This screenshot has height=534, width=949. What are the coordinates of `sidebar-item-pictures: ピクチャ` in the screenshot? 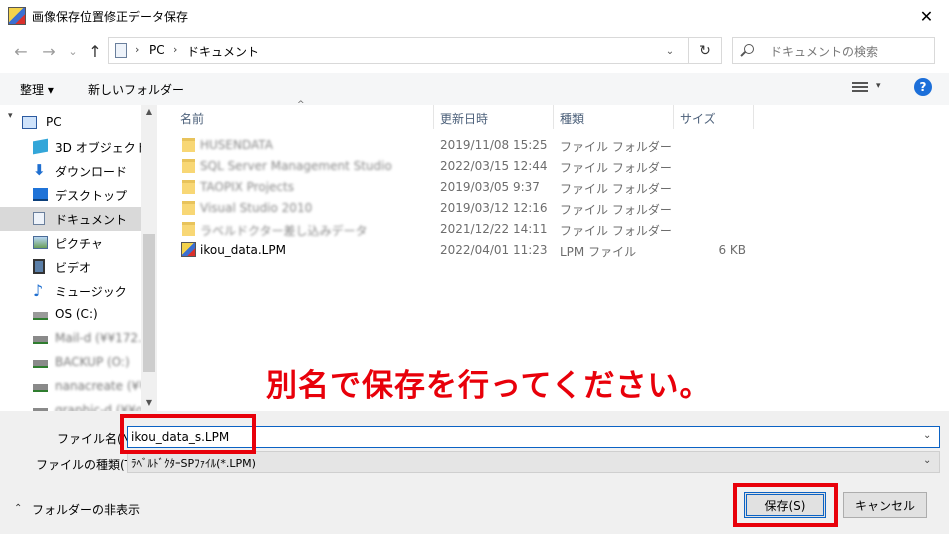 It's located at (70, 243).